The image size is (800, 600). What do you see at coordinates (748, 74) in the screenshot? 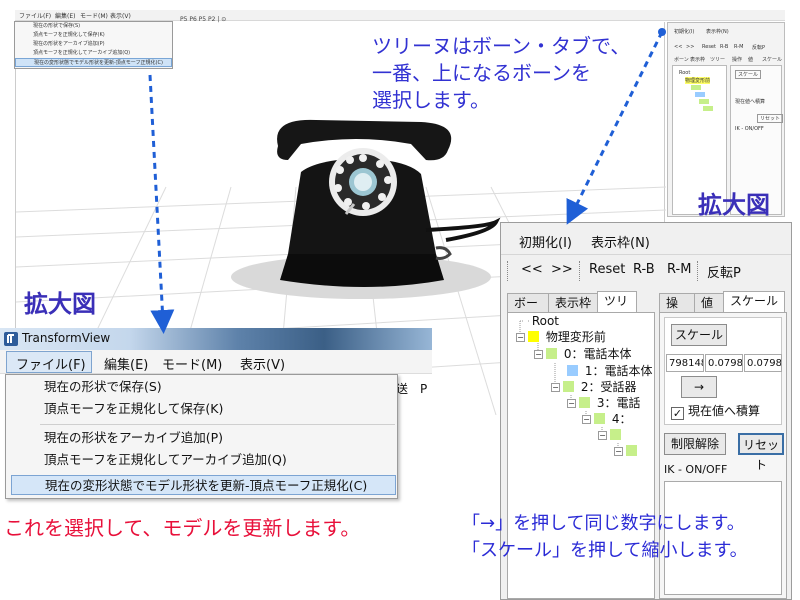
I see `bg-scale-button: スケール` at bounding box center [748, 74].